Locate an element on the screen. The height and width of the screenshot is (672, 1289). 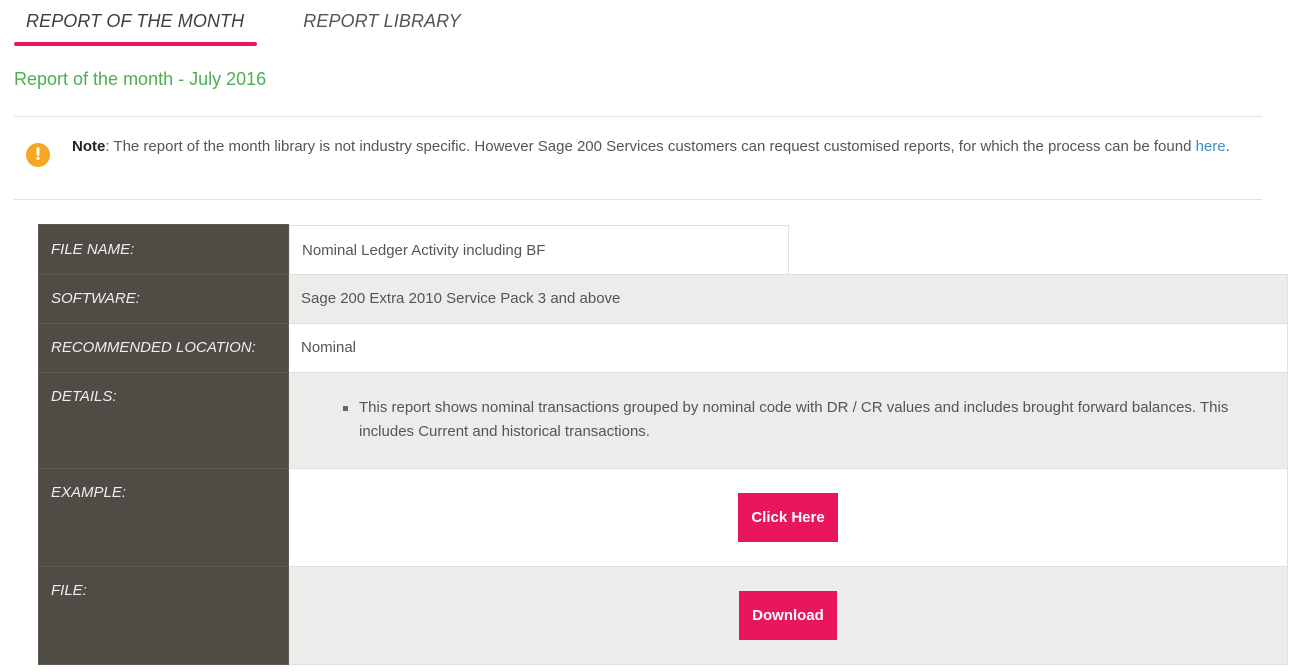
note-end: . is located at coordinates (1227, 146).